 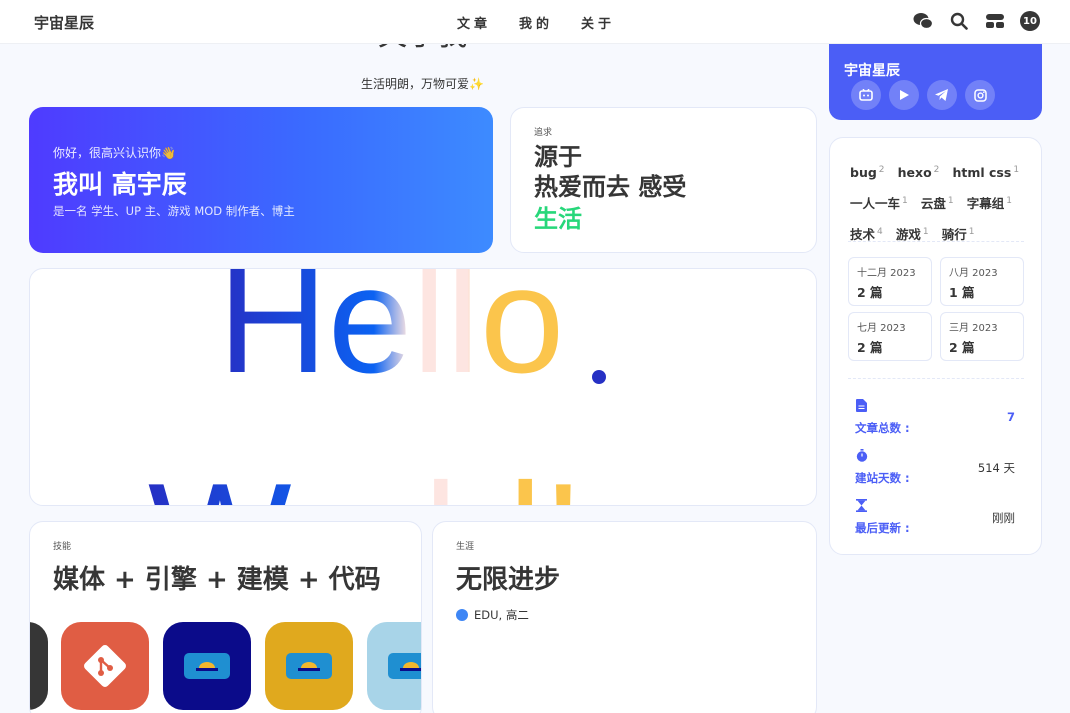 What do you see at coordinates (996, 468) in the screenshot?
I see `stat-value-days: 514 天` at bounding box center [996, 468].